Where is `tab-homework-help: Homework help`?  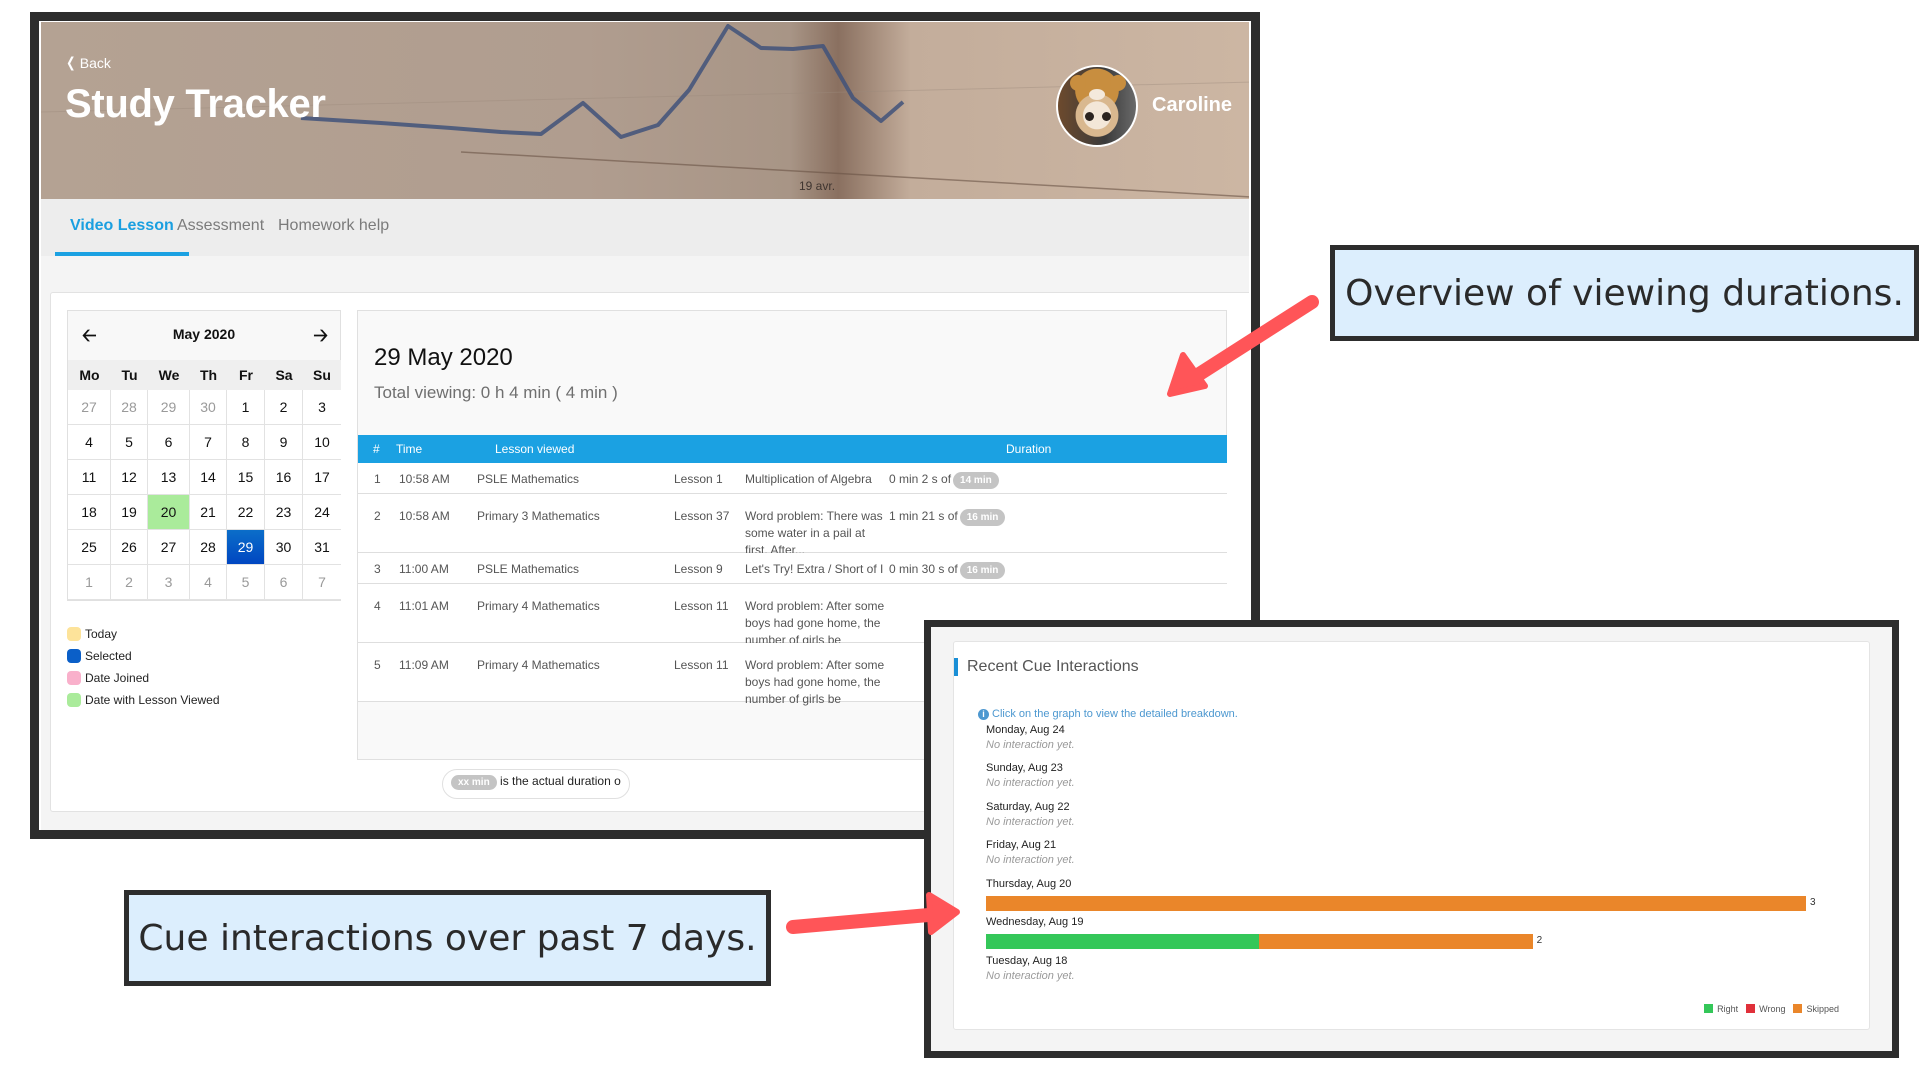 tab-homework-help: Homework help is located at coordinates (333, 227).